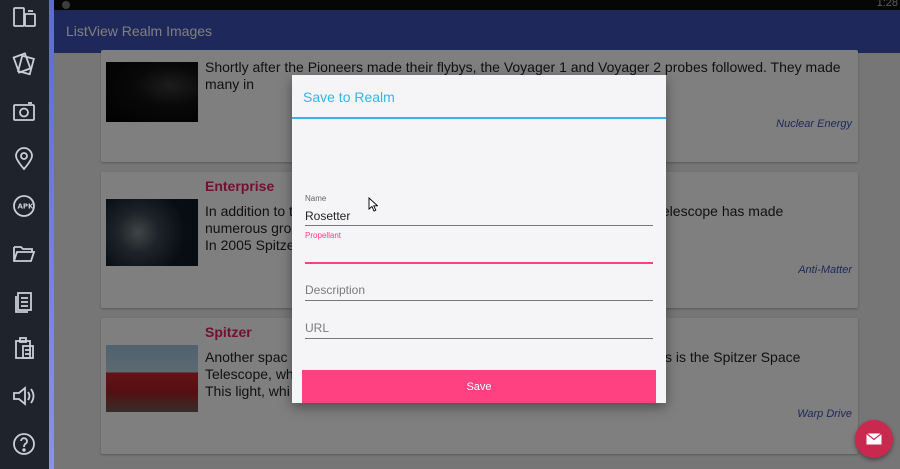  Describe the element at coordinates (24, 159) in the screenshot. I see `location-icon` at that location.